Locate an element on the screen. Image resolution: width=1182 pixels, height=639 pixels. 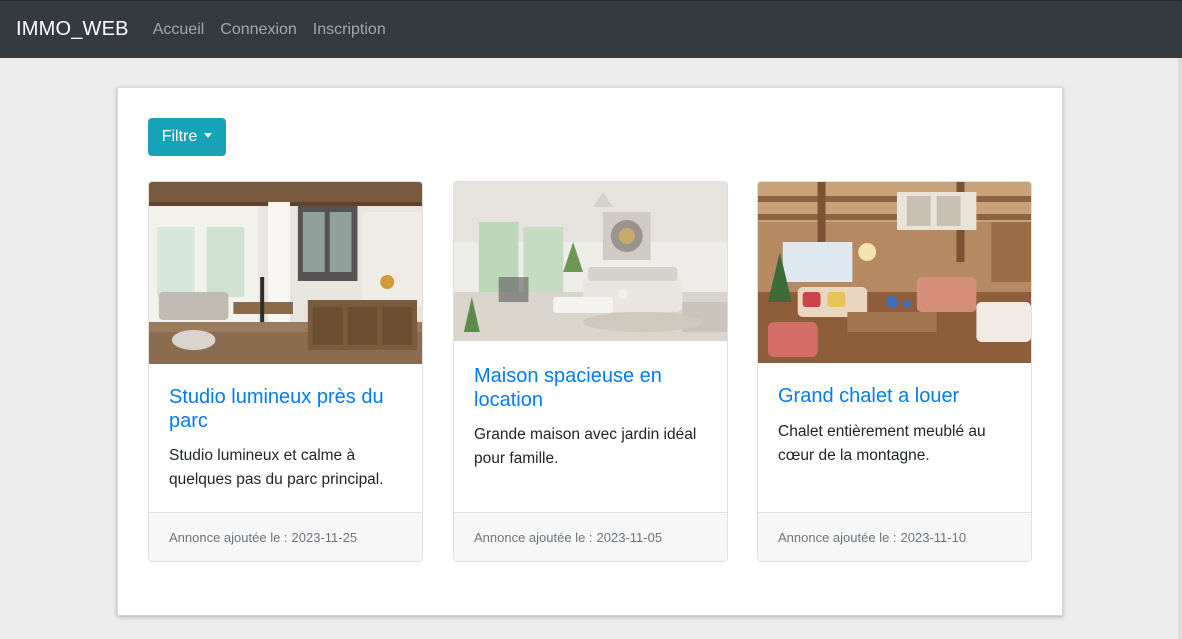
listing-date-chalet: 2023-11-10 is located at coordinates (933, 537).